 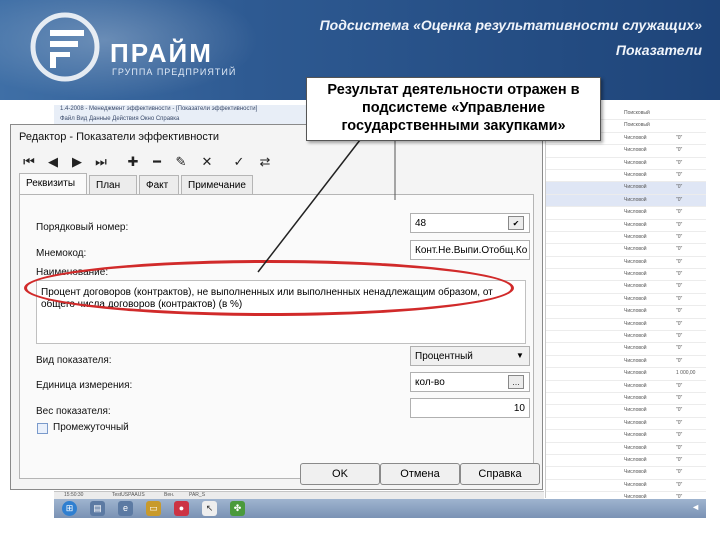 I want to click on help-button: Справка, so click(x=500, y=474).